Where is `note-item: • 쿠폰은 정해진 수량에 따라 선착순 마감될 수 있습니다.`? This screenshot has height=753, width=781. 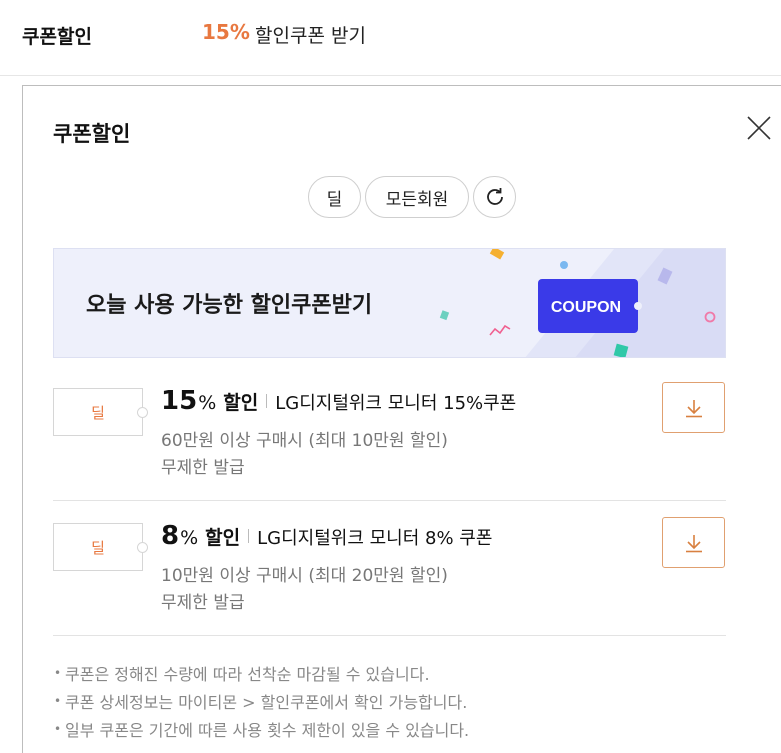
note-item: • 쿠폰은 정해진 수량에 따라 선착순 마감될 수 있습니다. is located at coordinates (401, 675).